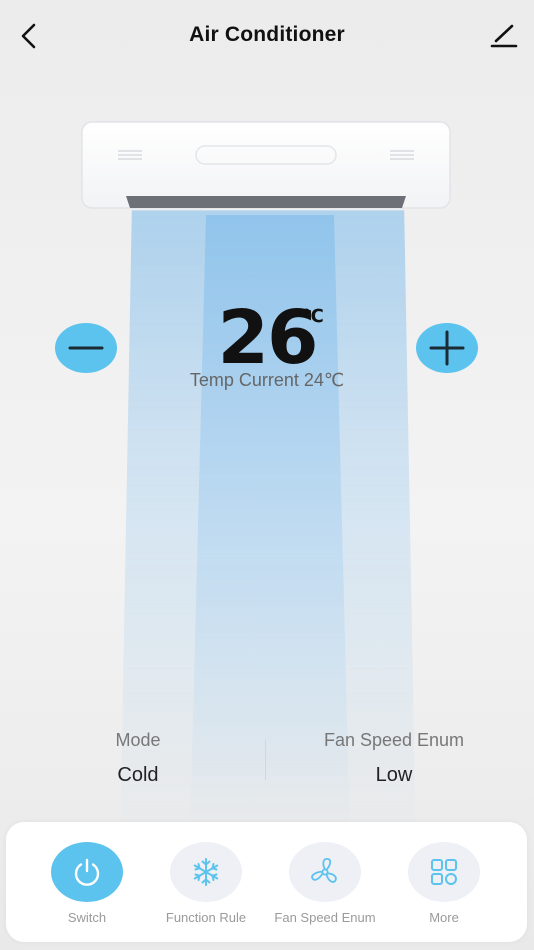 The width and height of the screenshot is (534, 950). What do you see at coordinates (266, 165) in the screenshot?
I see `air-conditioner-illustration` at bounding box center [266, 165].